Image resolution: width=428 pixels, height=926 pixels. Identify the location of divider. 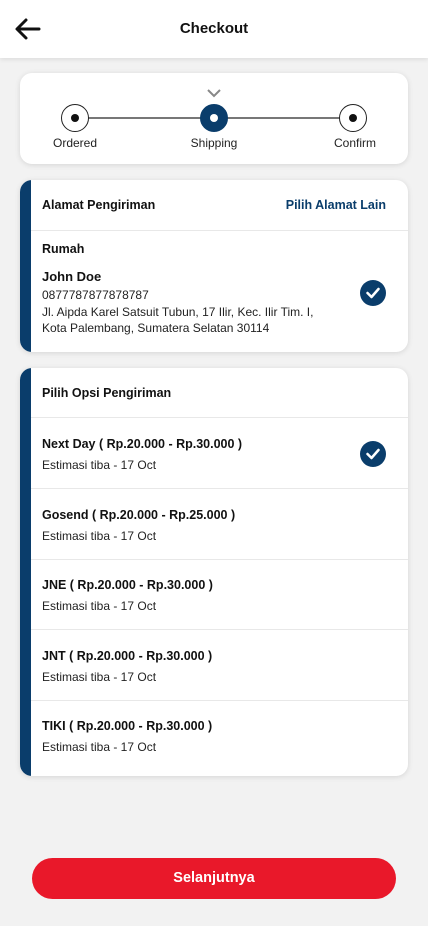
(219, 230).